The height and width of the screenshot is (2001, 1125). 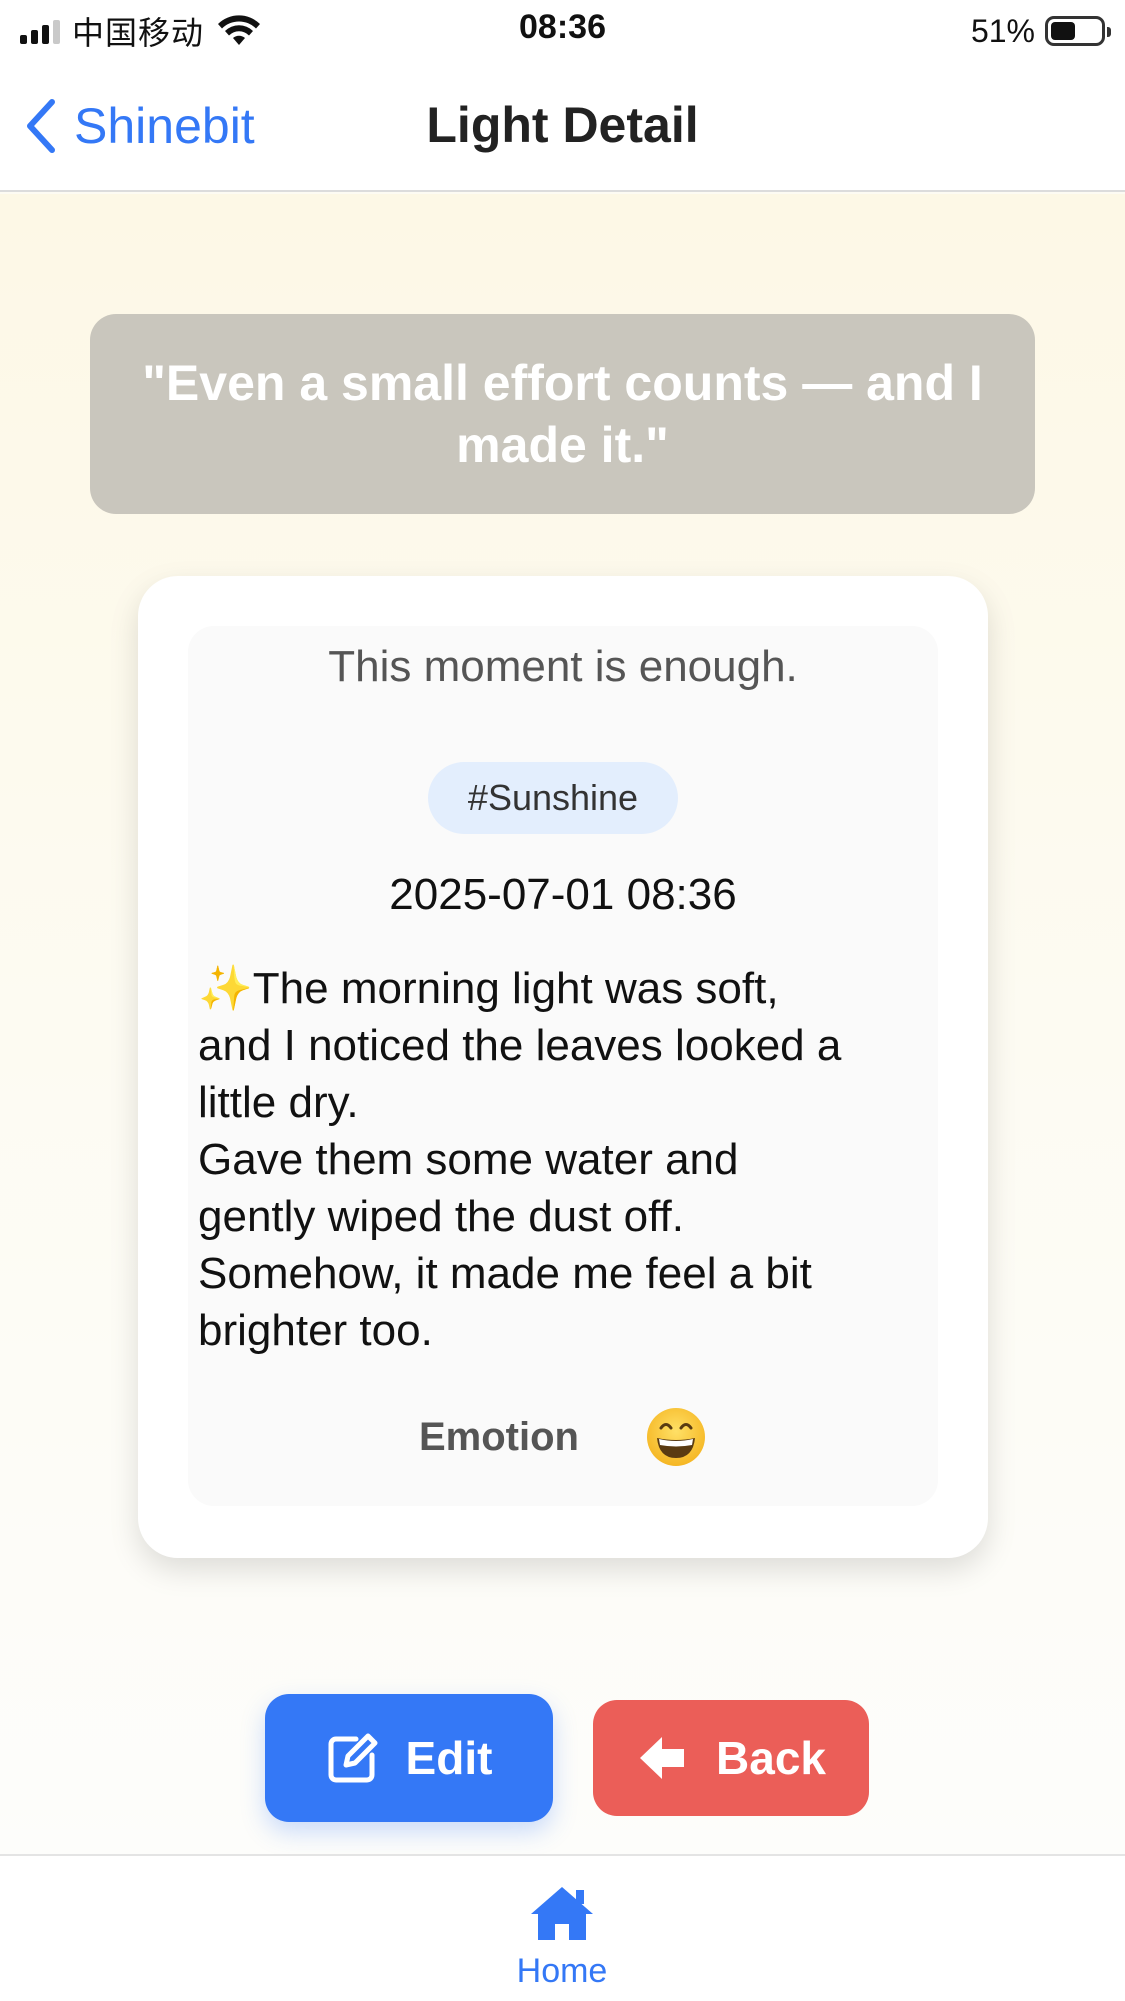 I want to click on battery-percent: 51%, so click(x=1002, y=30).